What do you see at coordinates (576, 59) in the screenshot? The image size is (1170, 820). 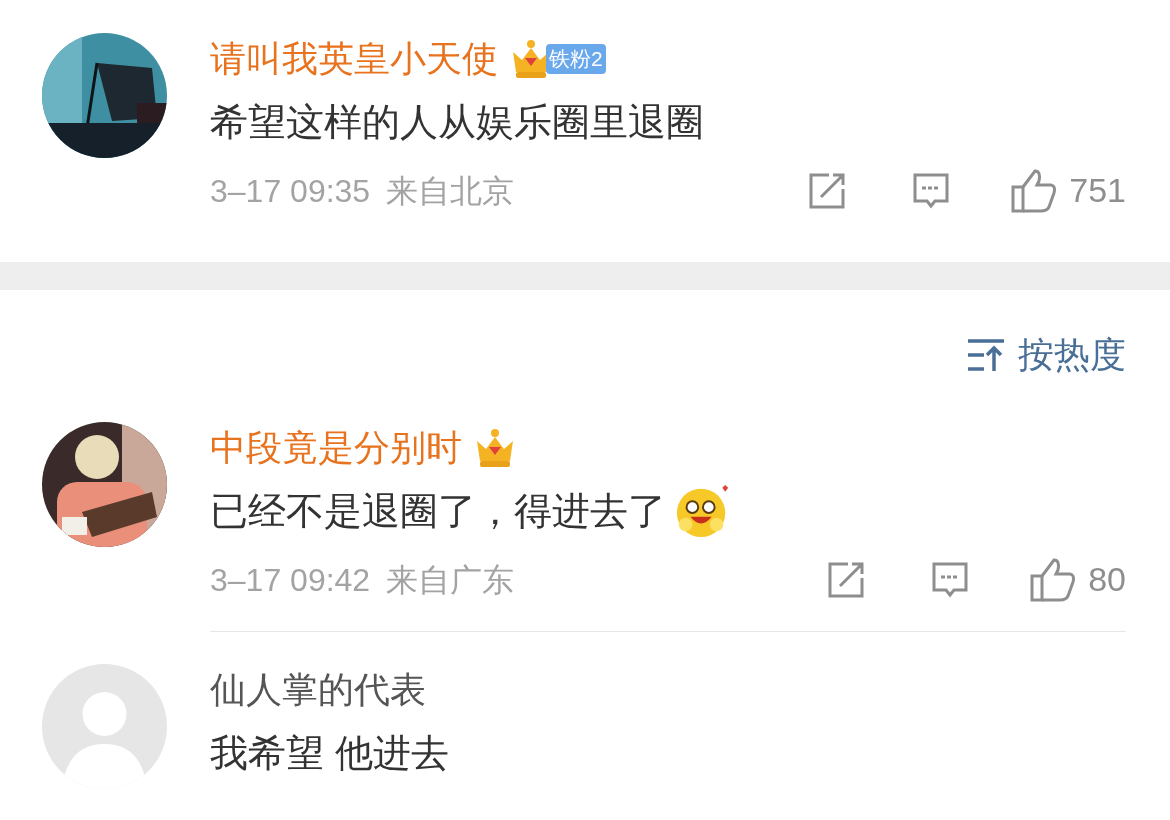 I see `fan-badge: 铁粉2` at bounding box center [576, 59].